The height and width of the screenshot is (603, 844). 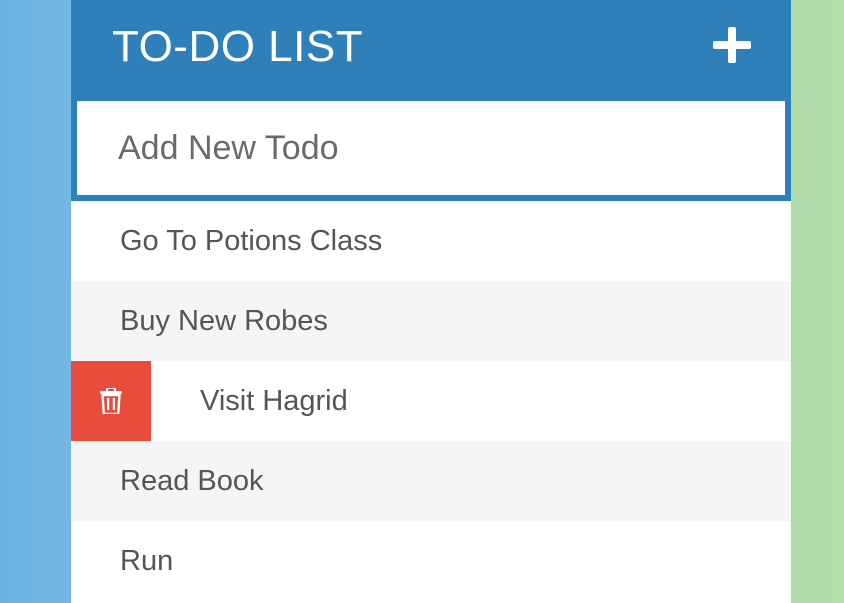 I want to click on new-todo-input, so click(x=431, y=148).